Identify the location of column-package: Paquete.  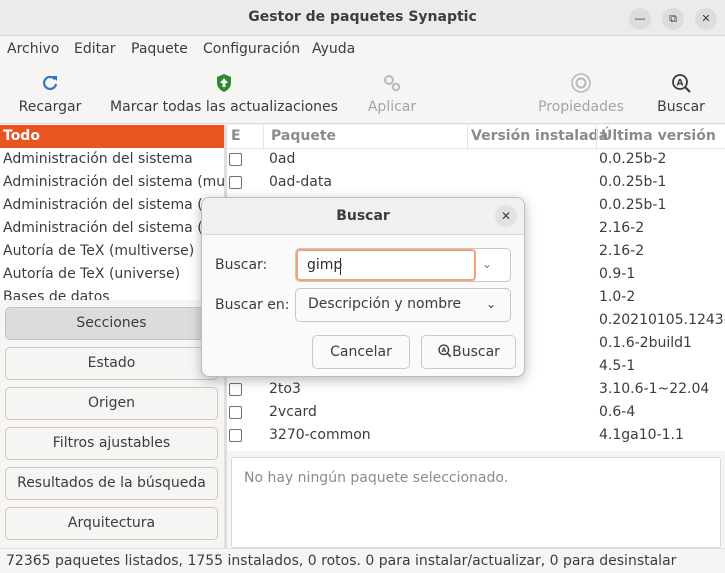
(303, 136).